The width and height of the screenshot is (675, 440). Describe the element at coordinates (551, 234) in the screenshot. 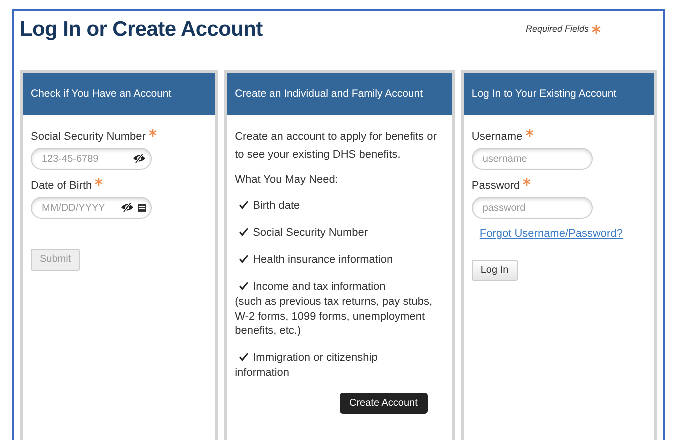

I see `forgot-password-link: Forgot Username/Password?` at that location.